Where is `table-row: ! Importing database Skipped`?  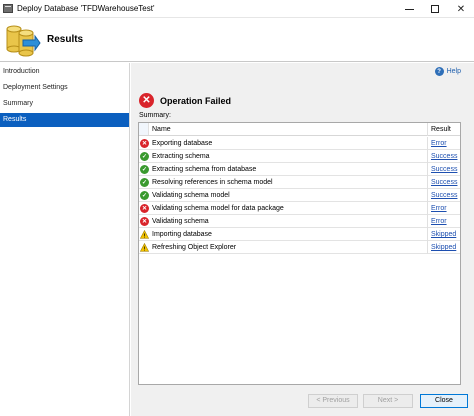
table-row: ! Importing database Skipped is located at coordinates (299, 234).